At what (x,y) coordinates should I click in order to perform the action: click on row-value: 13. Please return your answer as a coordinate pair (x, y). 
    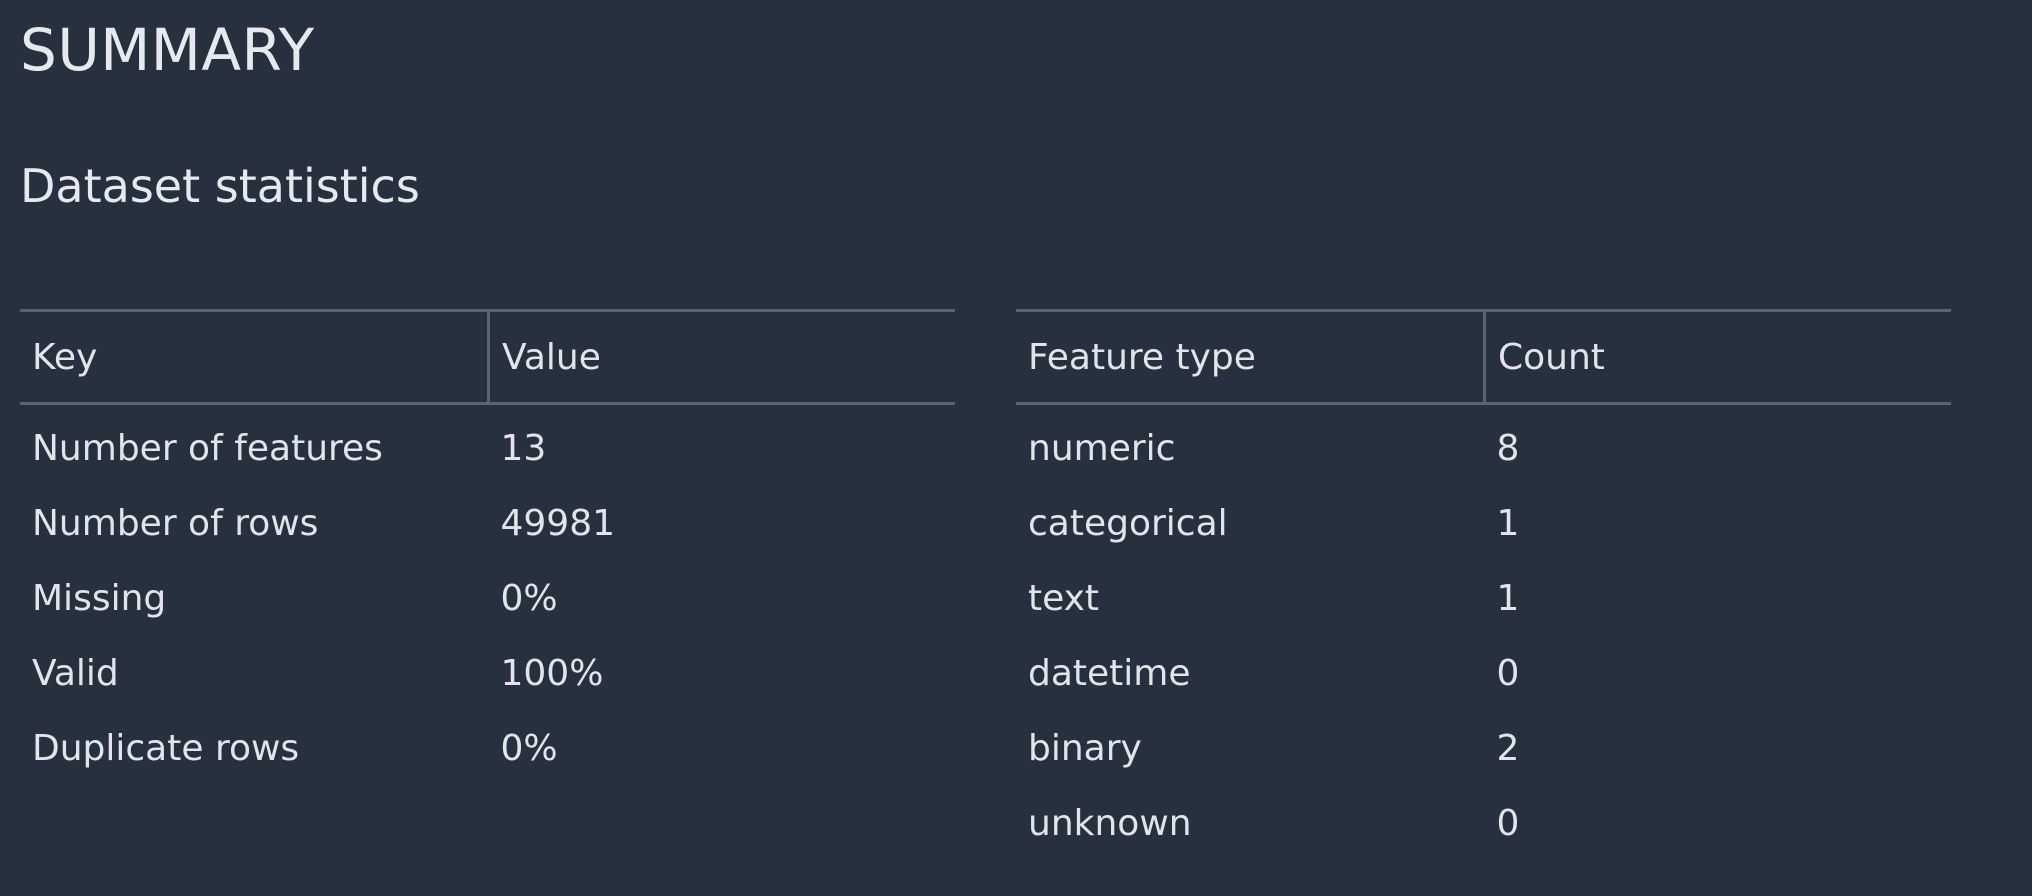
    Looking at the image, I should click on (523, 448).